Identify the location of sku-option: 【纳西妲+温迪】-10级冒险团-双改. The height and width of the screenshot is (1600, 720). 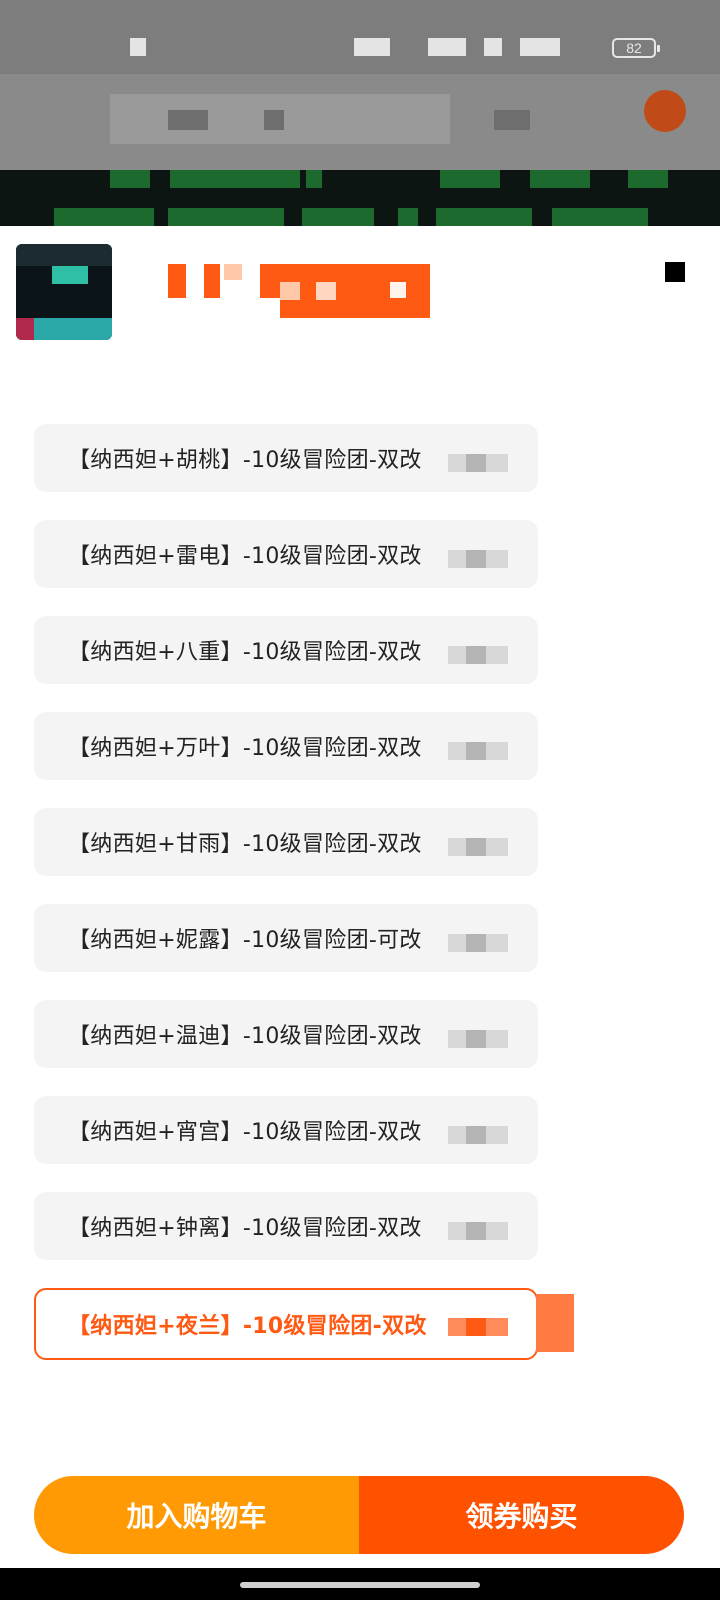
(286, 1034).